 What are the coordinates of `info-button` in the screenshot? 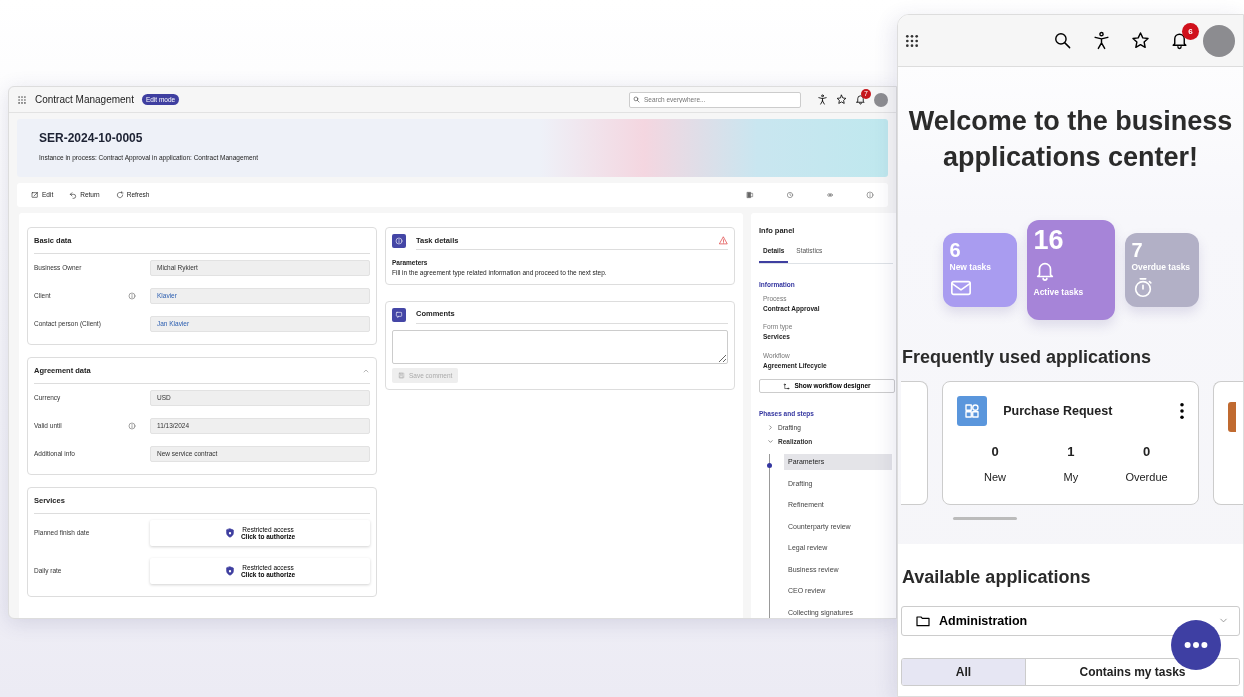 It's located at (870, 195).